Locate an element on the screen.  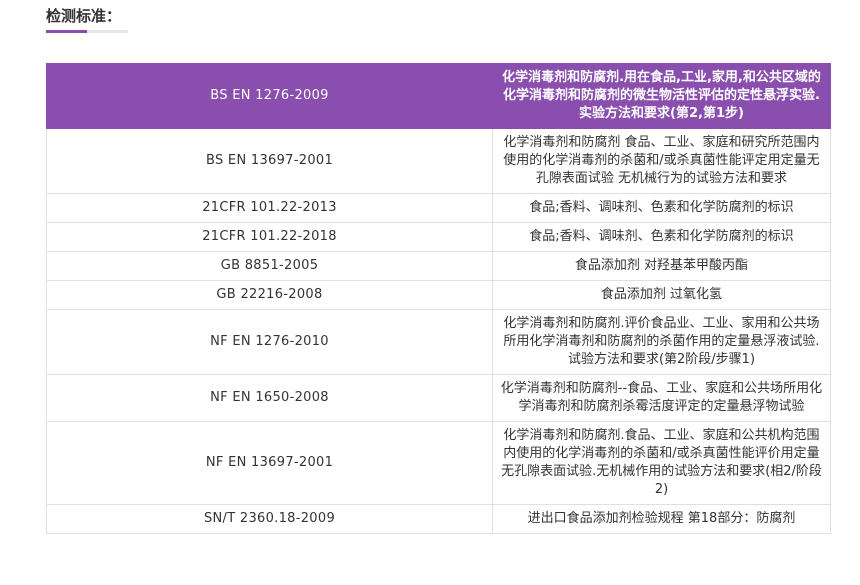
table-row: SN/T 2360.18-2009 进出口食品添加剂检验规程 第18部分：防腐剂 is located at coordinates (438, 519).